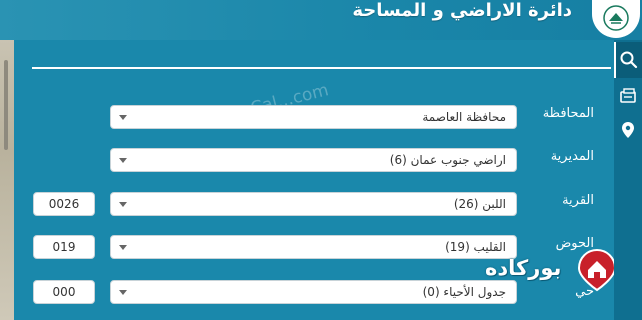 The height and width of the screenshot is (320, 642). Describe the element at coordinates (321, 20) in the screenshot. I see `app-header: دائرة الاراضي و المساحة` at that location.